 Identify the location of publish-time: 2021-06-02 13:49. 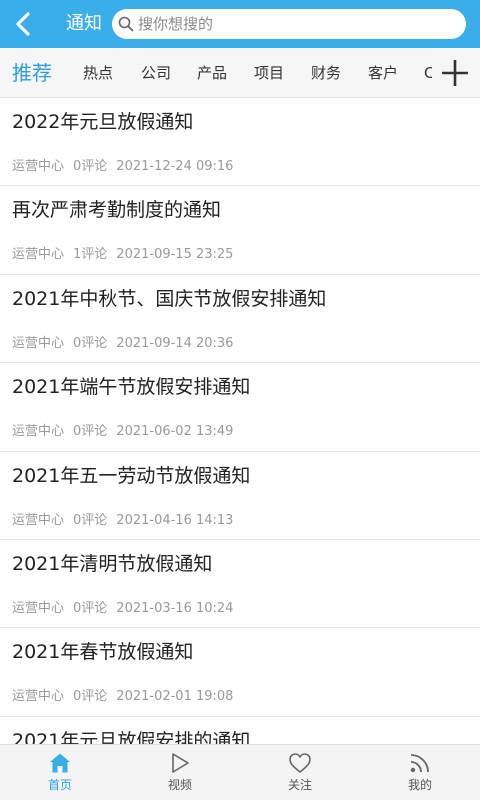
(175, 432).